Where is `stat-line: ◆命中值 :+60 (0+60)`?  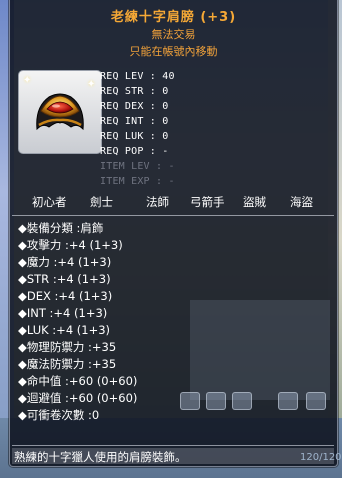 stat-line: ◆命中值 :+60 (0+60) is located at coordinates (78, 381).